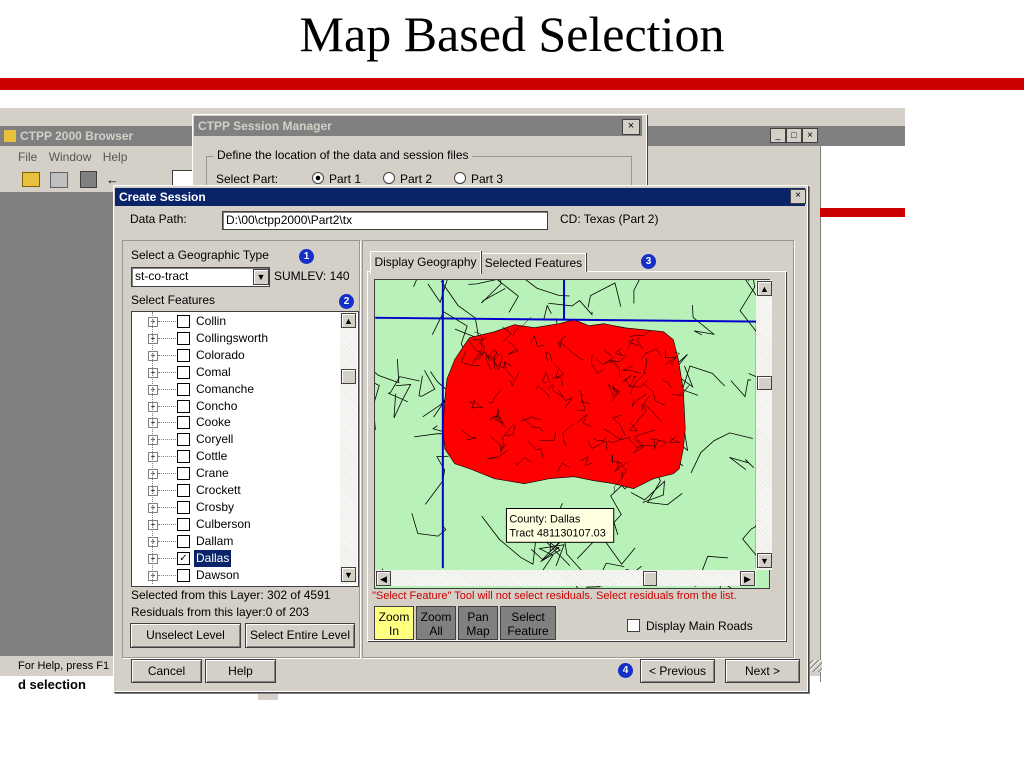 Image resolution: width=1024 pixels, height=768 pixels. Describe the element at coordinates (690, 626) in the screenshot. I see `display-main-roads-checkbox: Display Main Roads` at that location.